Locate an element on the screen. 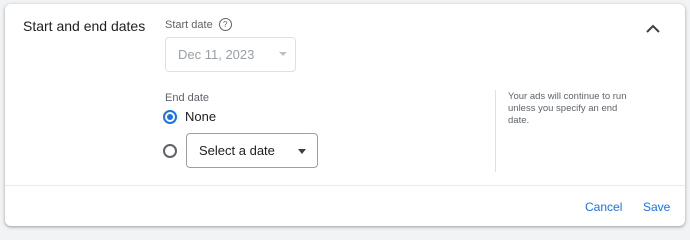 This screenshot has width=690, height=240. end-date-label: End date is located at coordinates (187, 98).